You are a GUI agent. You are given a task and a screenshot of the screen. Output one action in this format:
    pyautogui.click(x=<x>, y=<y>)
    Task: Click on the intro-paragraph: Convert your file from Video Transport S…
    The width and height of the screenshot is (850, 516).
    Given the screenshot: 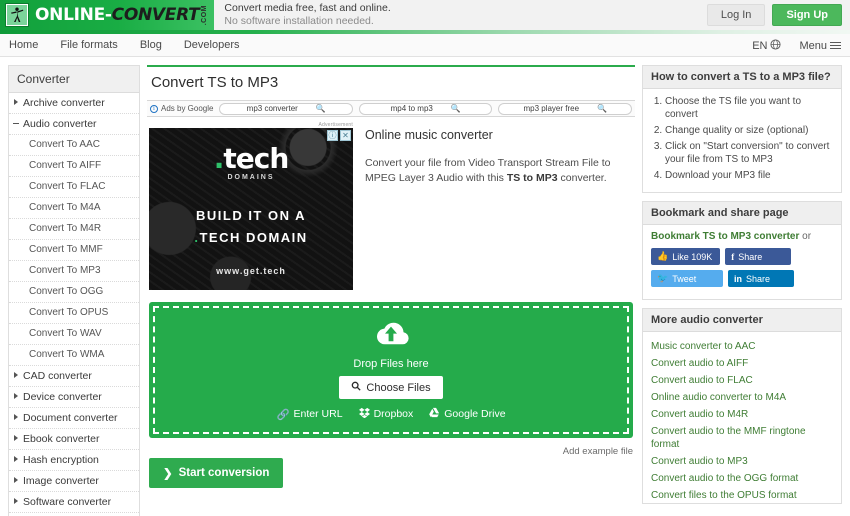 What is the action you would take?
    pyautogui.click(x=499, y=171)
    